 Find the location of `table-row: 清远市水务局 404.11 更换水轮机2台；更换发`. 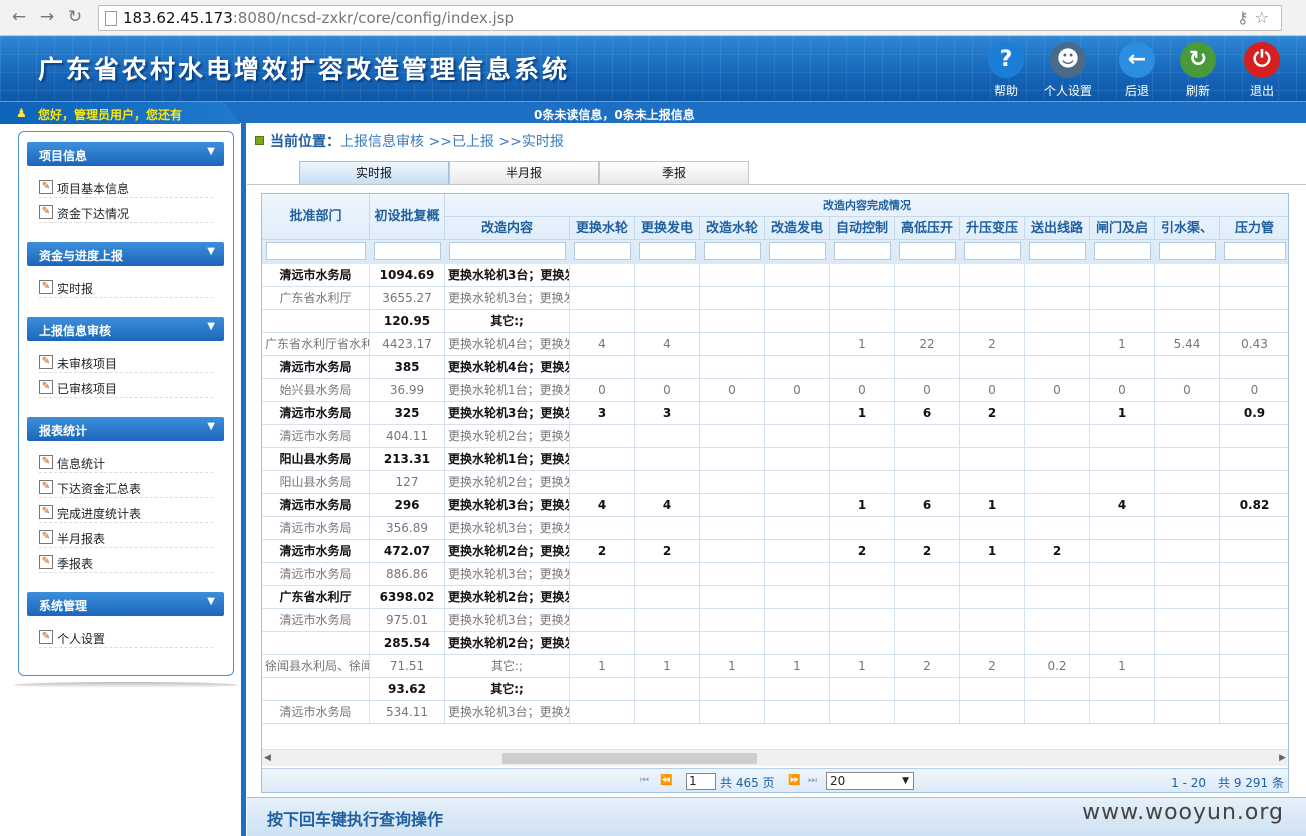

table-row: 清远市水务局 404.11 更换水轮机2台；更换发 is located at coordinates (775, 436).